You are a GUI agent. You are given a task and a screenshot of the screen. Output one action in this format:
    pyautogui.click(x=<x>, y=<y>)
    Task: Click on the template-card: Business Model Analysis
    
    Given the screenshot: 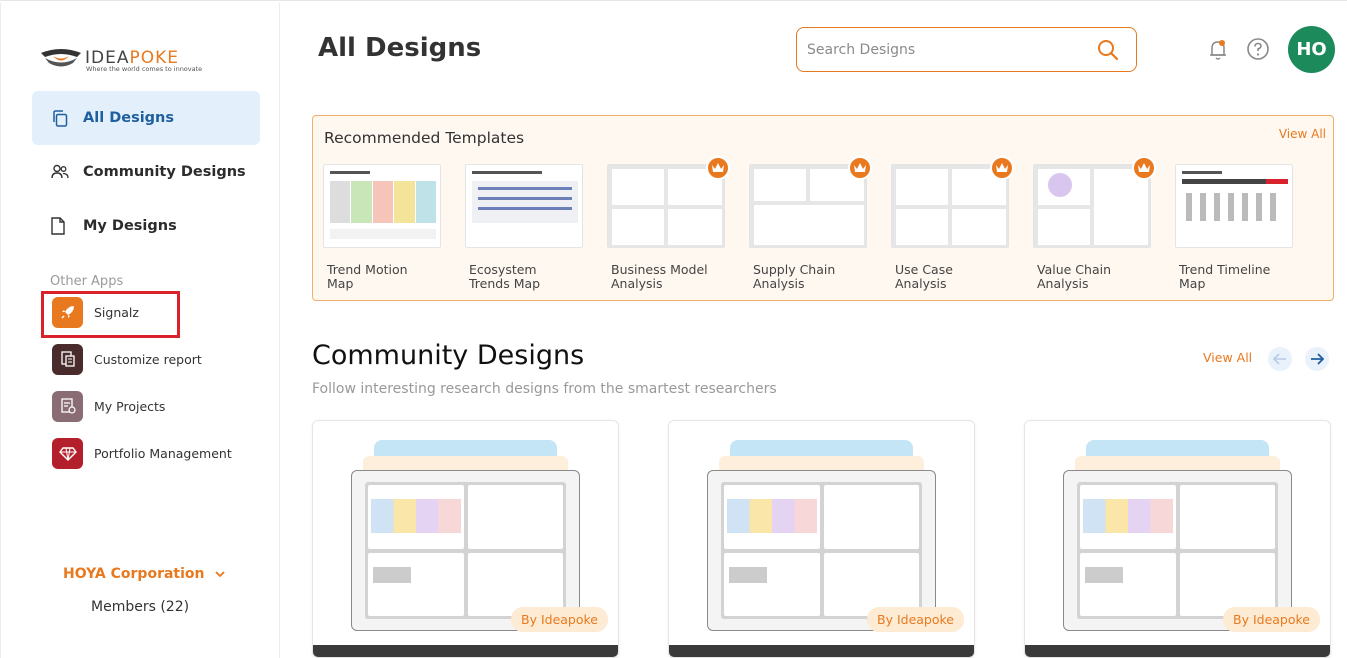 What is the action you would take?
    pyautogui.click(x=668, y=223)
    